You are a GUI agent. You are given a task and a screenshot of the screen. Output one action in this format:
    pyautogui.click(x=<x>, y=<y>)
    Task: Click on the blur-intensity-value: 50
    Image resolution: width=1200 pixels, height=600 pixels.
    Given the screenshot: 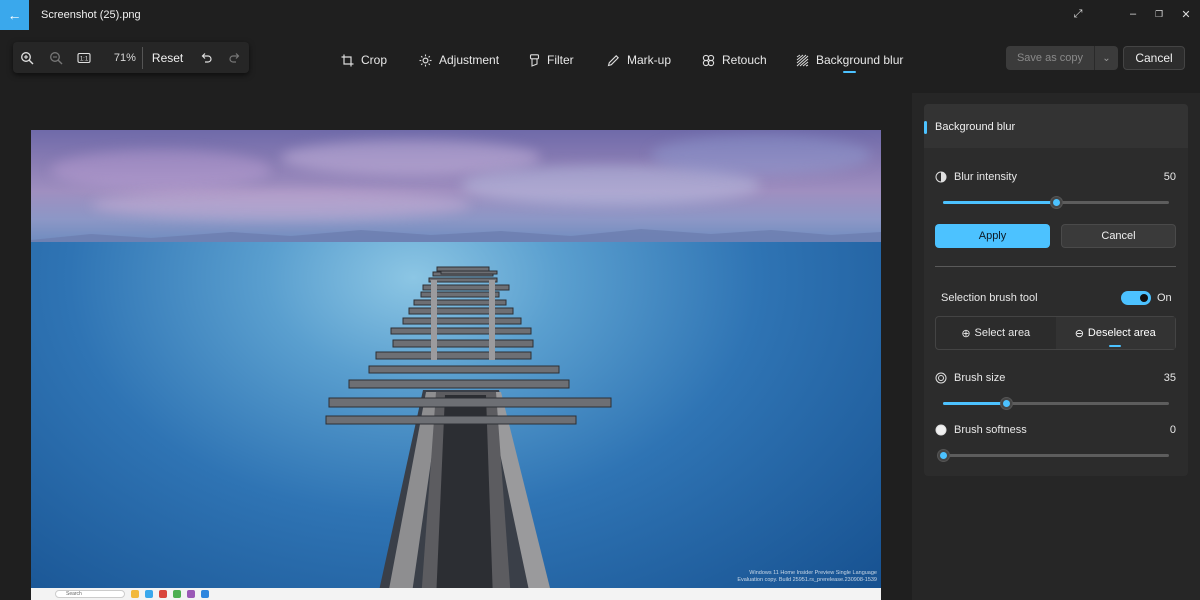 What is the action you would take?
    pyautogui.click(x=1169, y=177)
    